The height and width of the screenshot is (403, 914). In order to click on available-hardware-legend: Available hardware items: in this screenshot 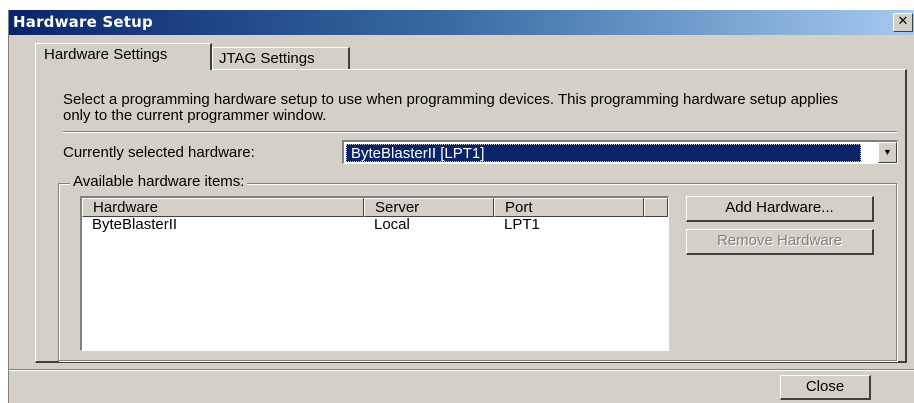, I will do `click(159, 181)`.